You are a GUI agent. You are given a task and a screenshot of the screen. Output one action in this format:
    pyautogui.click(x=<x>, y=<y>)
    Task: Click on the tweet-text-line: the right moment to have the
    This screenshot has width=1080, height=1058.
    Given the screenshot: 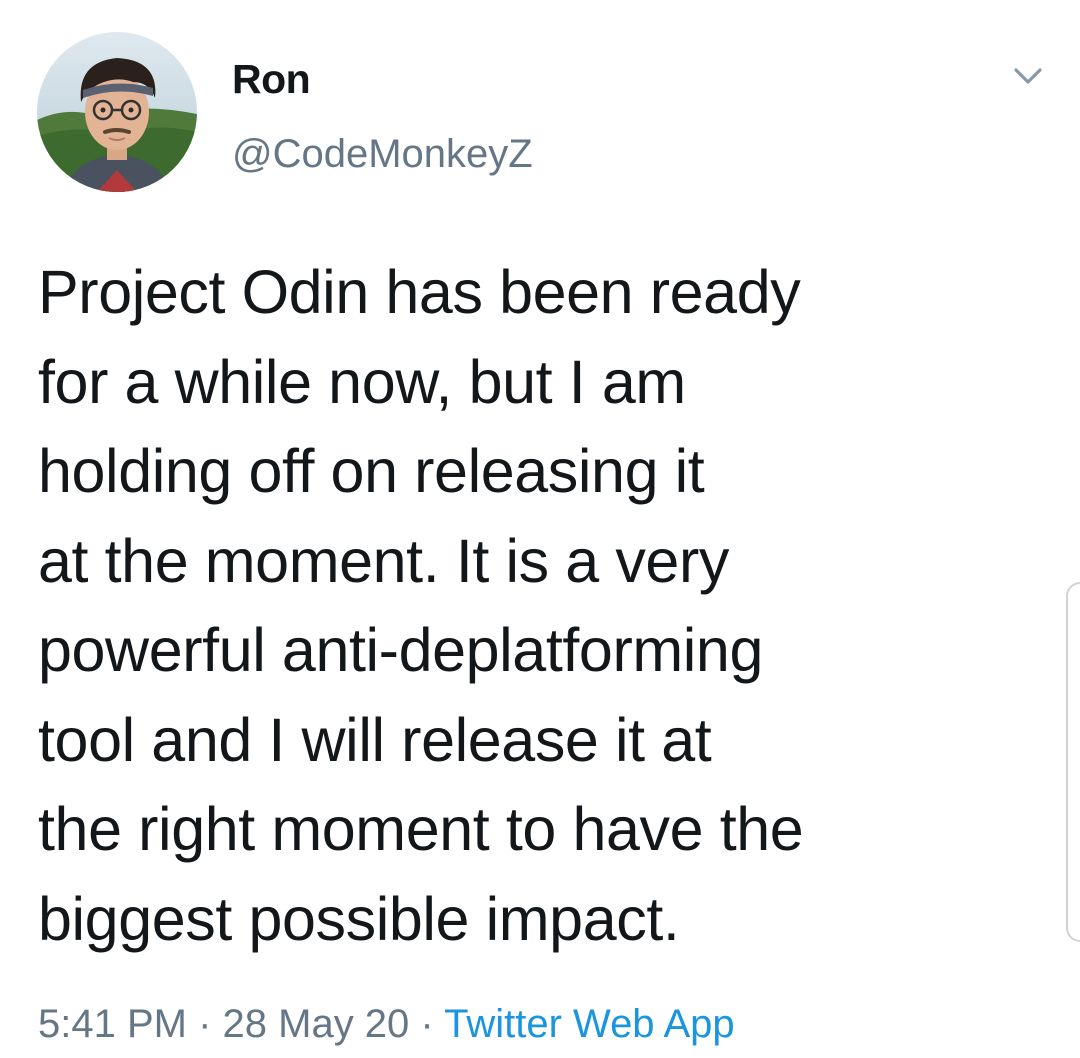 What is the action you would take?
    pyautogui.click(x=421, y=829)
    